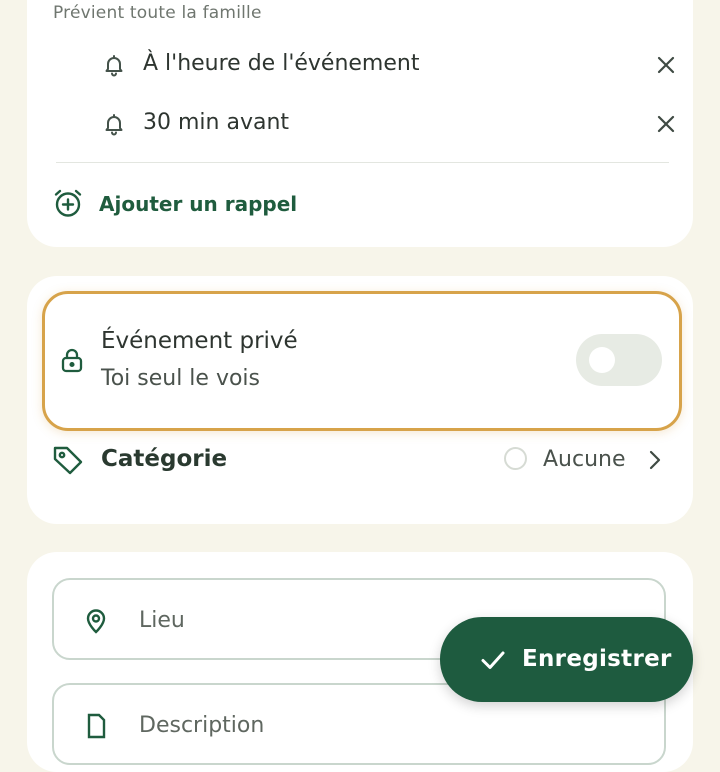 The width and height of the screenshot is (720, 772). What do you see at coordinates (198, 204) in the screenshot?
I see `add-reminder-label: Ajouter un rappel` at bounding box center [198, 204].